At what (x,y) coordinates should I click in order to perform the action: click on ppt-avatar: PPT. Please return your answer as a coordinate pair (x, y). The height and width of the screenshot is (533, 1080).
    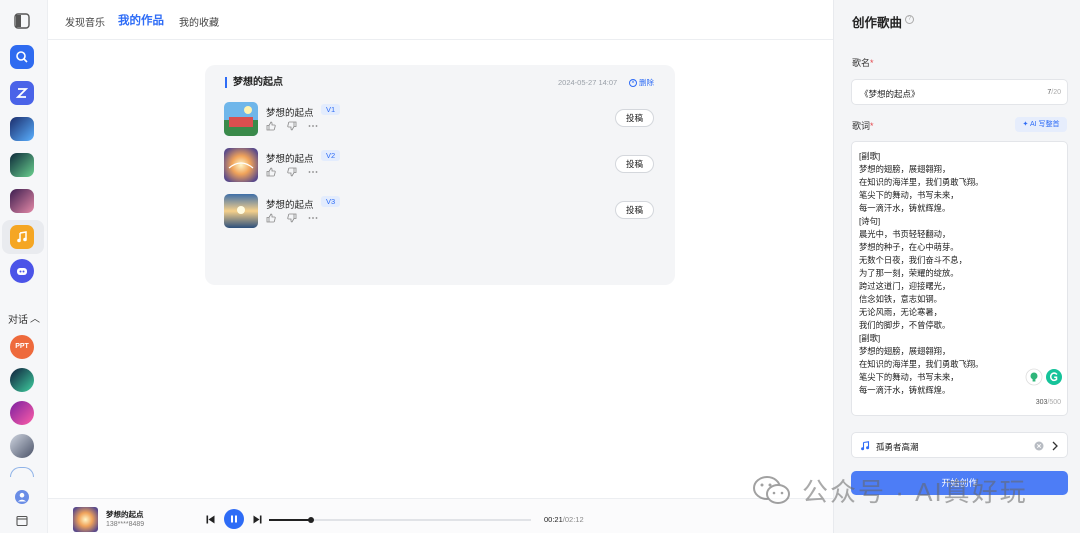
    Looking at the image, I should click on (22, 347).